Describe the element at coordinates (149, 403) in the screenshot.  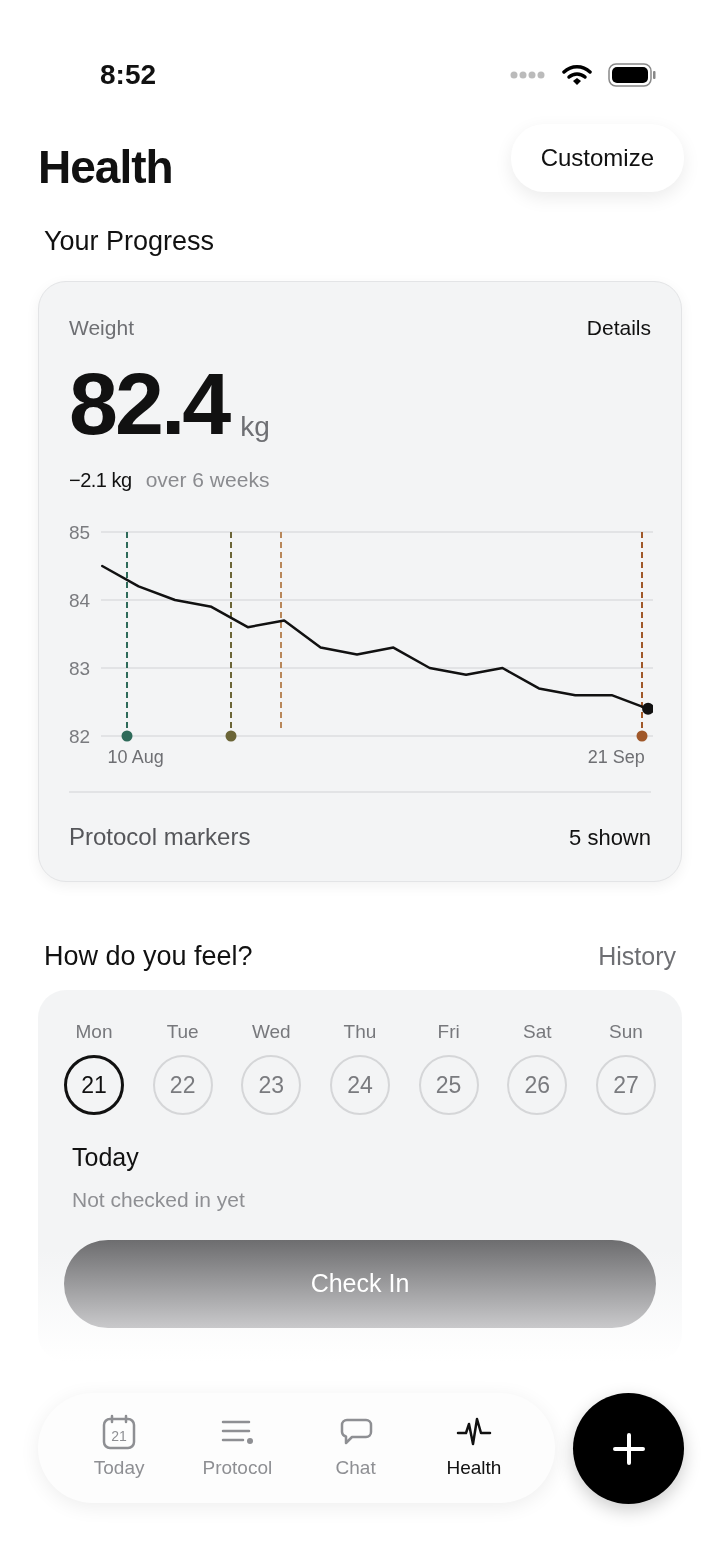
I see `weight-value: 82.4` at that location.